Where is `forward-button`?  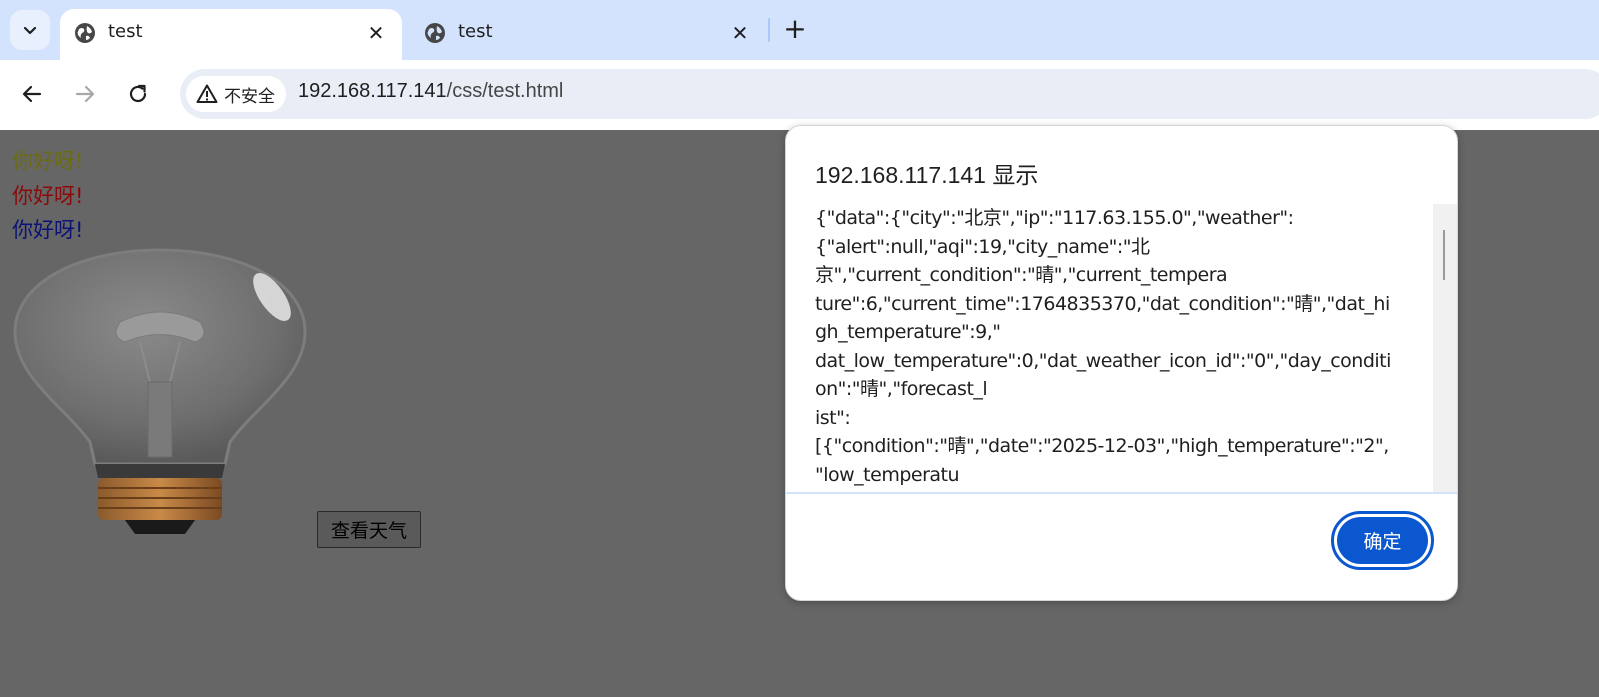
forward-button is located at coordinates (85, 94).